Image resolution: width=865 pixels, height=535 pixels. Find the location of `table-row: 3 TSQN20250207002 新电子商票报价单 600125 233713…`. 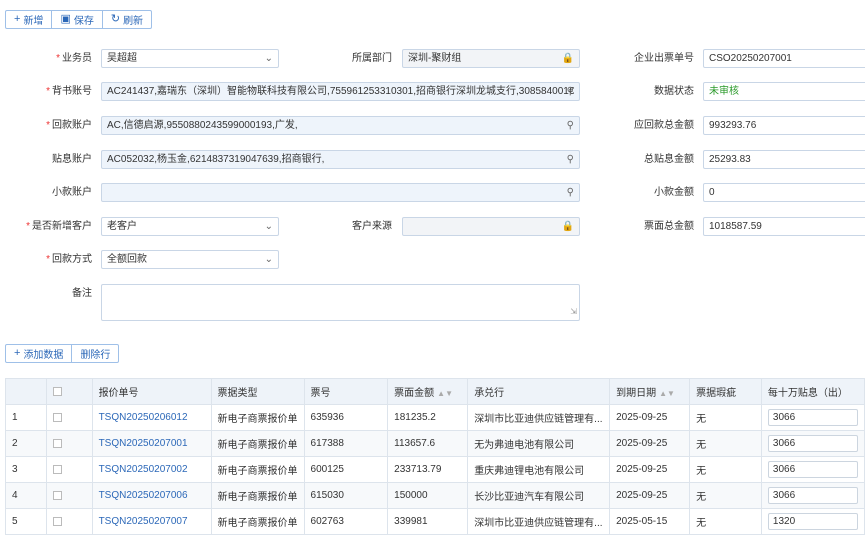

table-row: 3 TSQN20250207002 新电子商票报价单 600125 233713… is located at coordinates (434, 469).